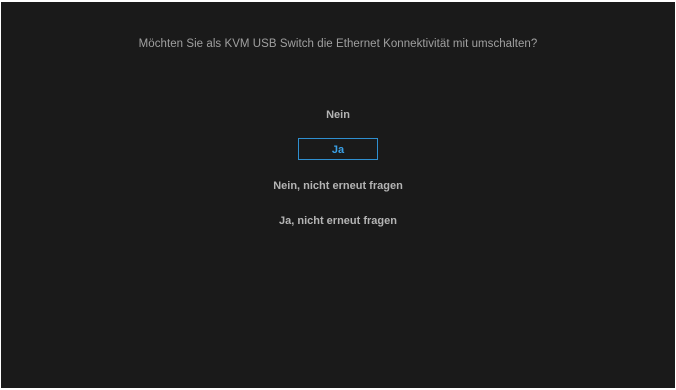 The height and width of the screenshot is (390, 676). I want to click on option-nein: Nein, so click(338, 115).